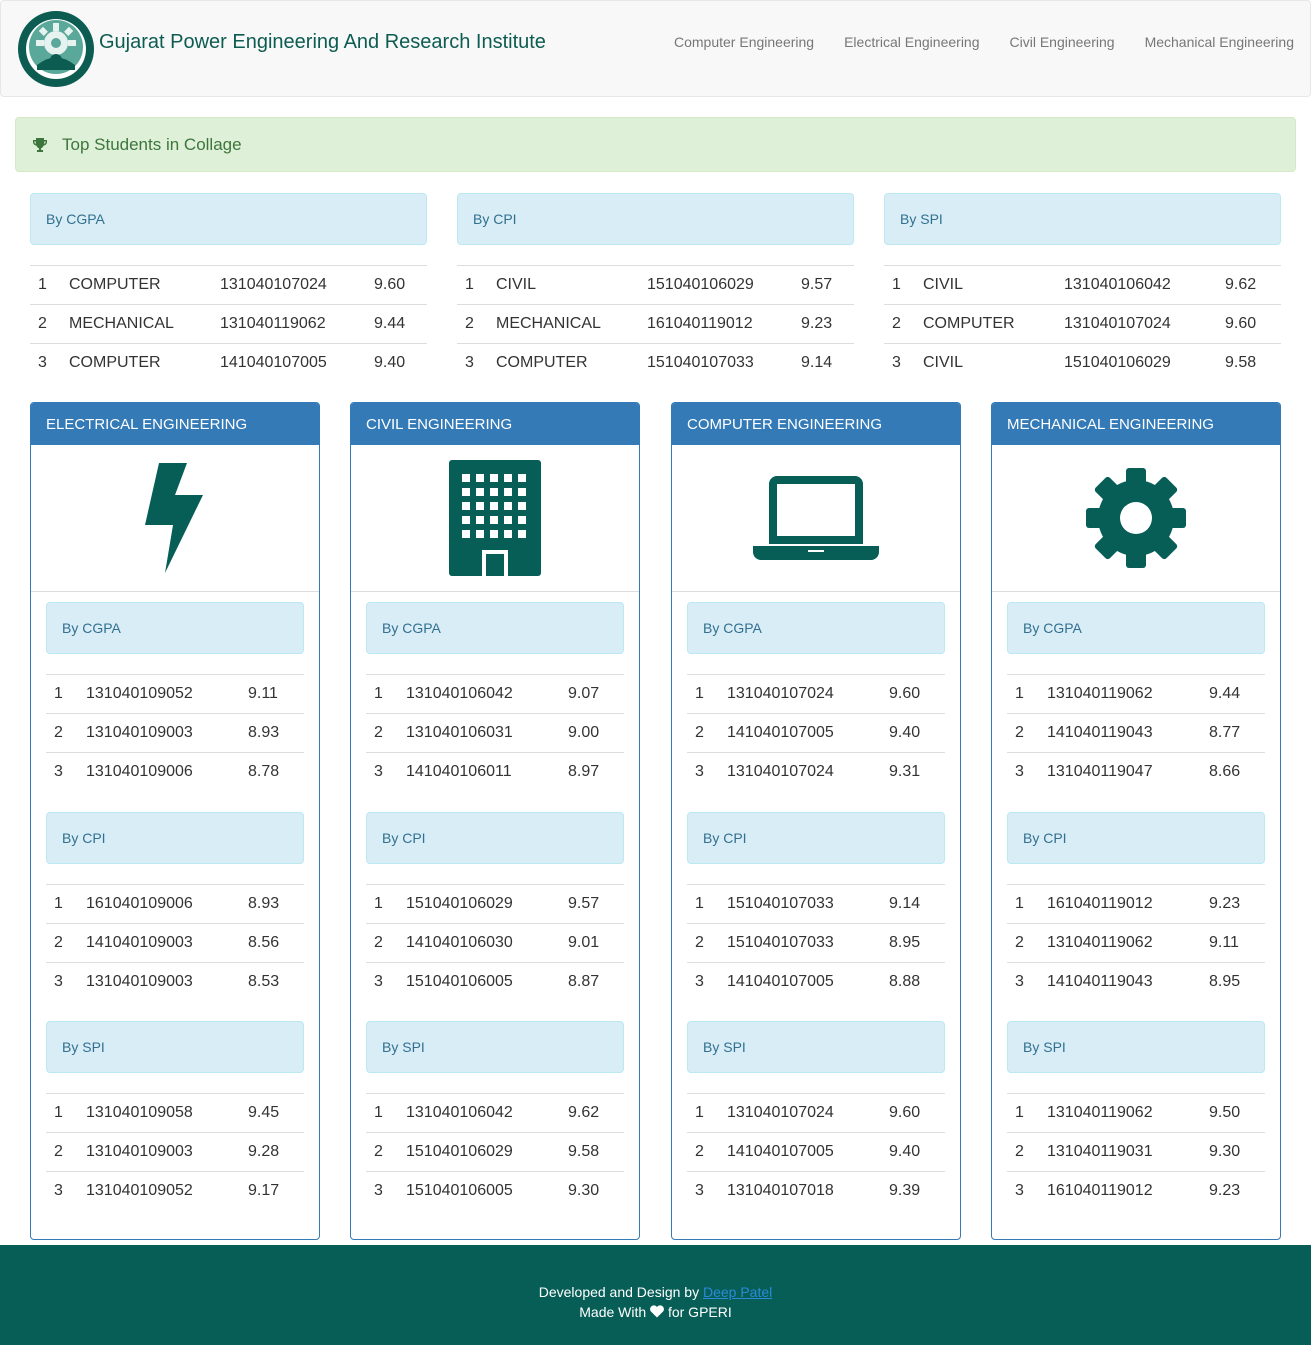  I want to click on score-cell: 8.78, so click(272, 772).